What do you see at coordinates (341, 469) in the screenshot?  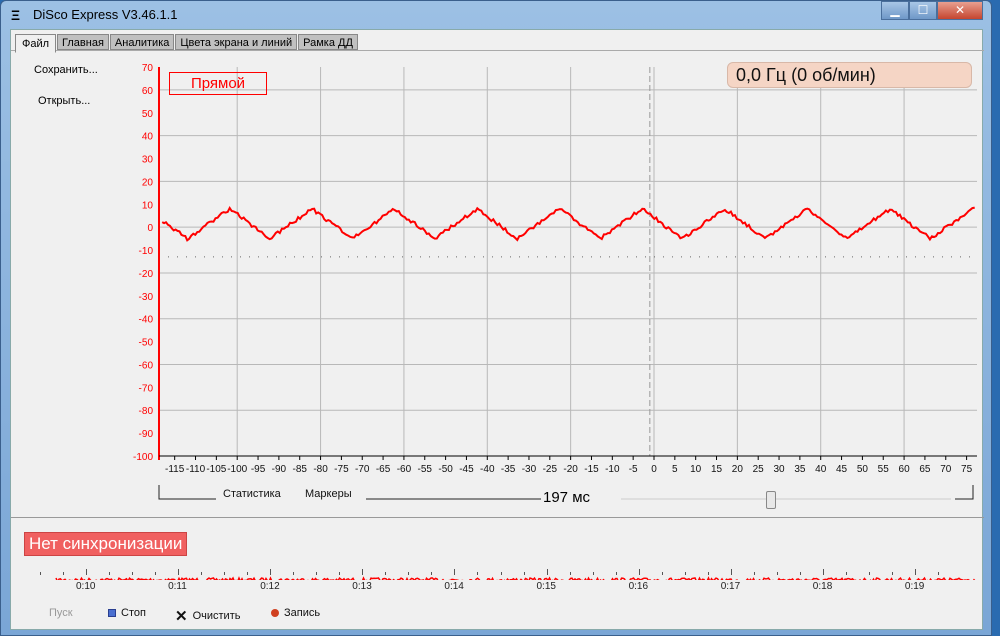 I see `x-tick-label: -75` at bounding box center [341, 469].